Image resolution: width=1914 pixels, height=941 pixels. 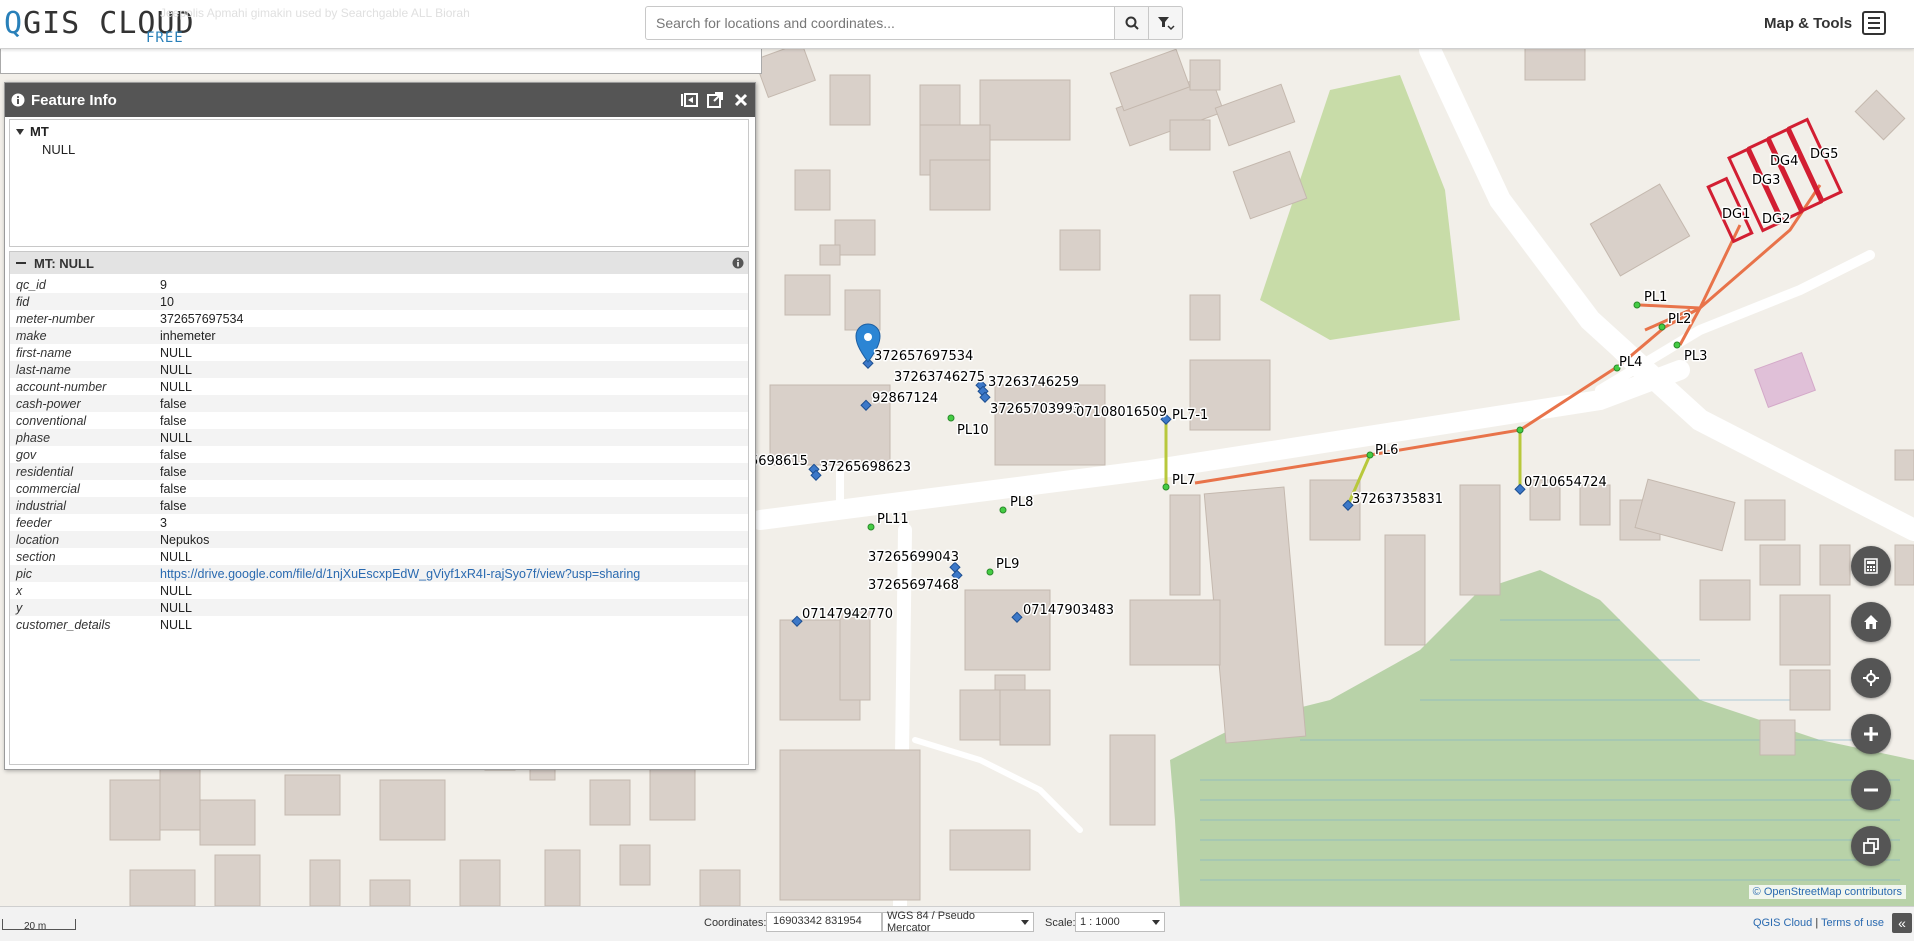 I want to click on map-tools-label: Map & Tools, so click(x=1808, y=23).